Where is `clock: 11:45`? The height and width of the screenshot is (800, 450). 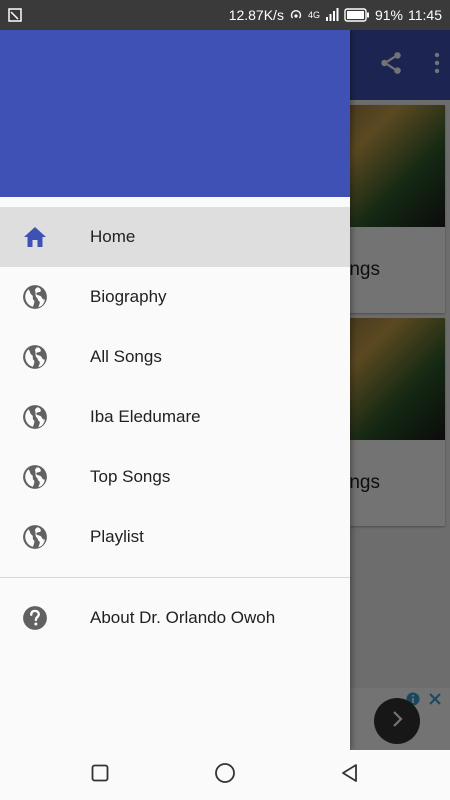 clock: 11:45 is located at coordinates (425, 15).